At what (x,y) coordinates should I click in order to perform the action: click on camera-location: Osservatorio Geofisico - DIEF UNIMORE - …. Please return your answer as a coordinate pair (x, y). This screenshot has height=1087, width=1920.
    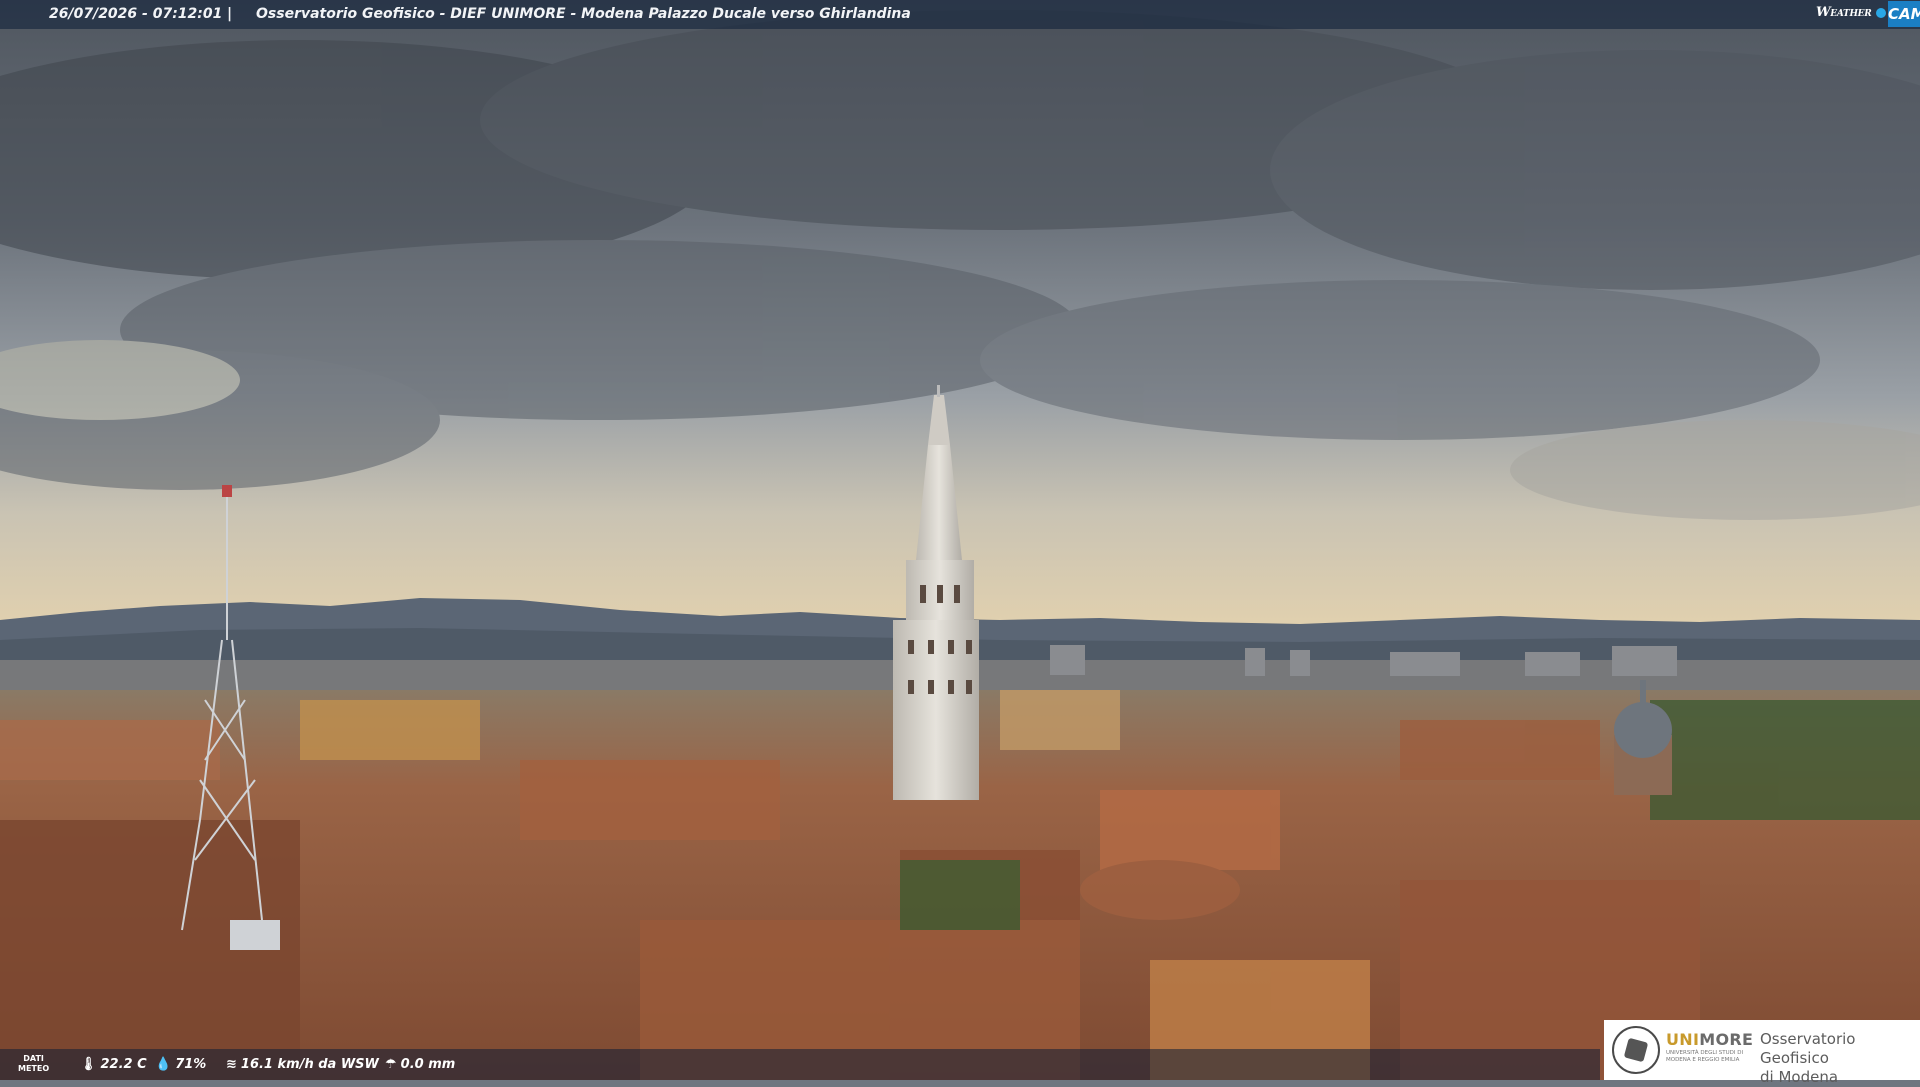
    Looking at the image, I should click on (583, 14).